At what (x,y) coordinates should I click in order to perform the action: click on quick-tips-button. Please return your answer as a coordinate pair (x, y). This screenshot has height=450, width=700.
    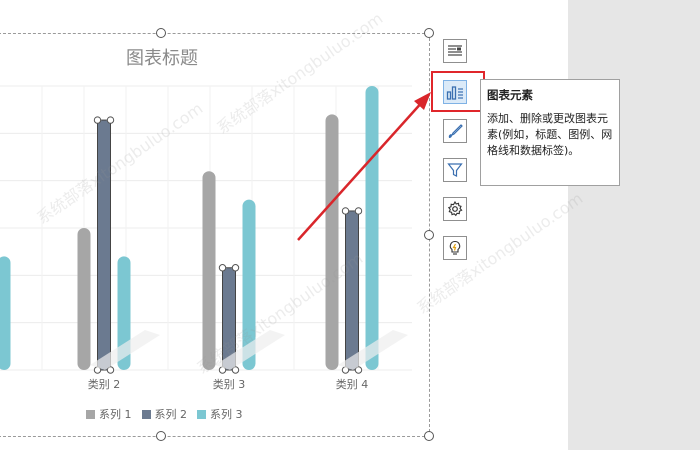
    Looking at the image, I should click on (455, 248).